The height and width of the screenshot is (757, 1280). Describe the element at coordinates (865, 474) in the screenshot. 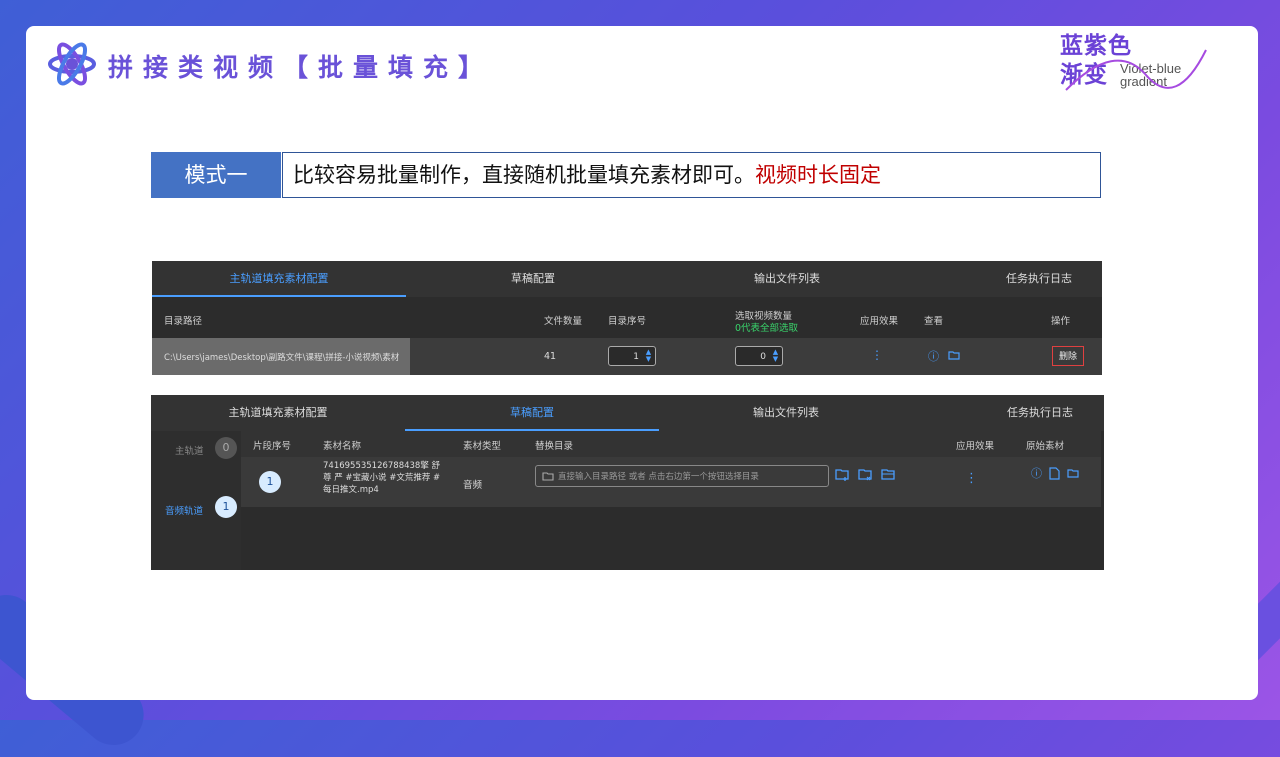

I see `folder-remove-icon` at that location.